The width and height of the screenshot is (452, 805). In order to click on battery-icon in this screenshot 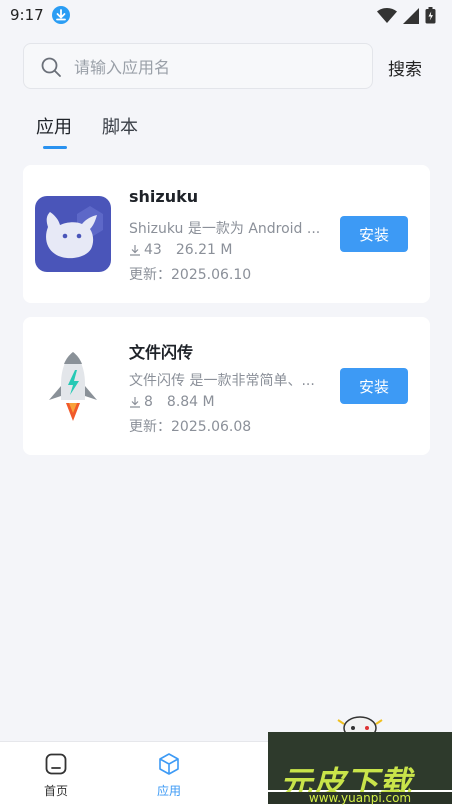, I will do `click(430, 15)`.